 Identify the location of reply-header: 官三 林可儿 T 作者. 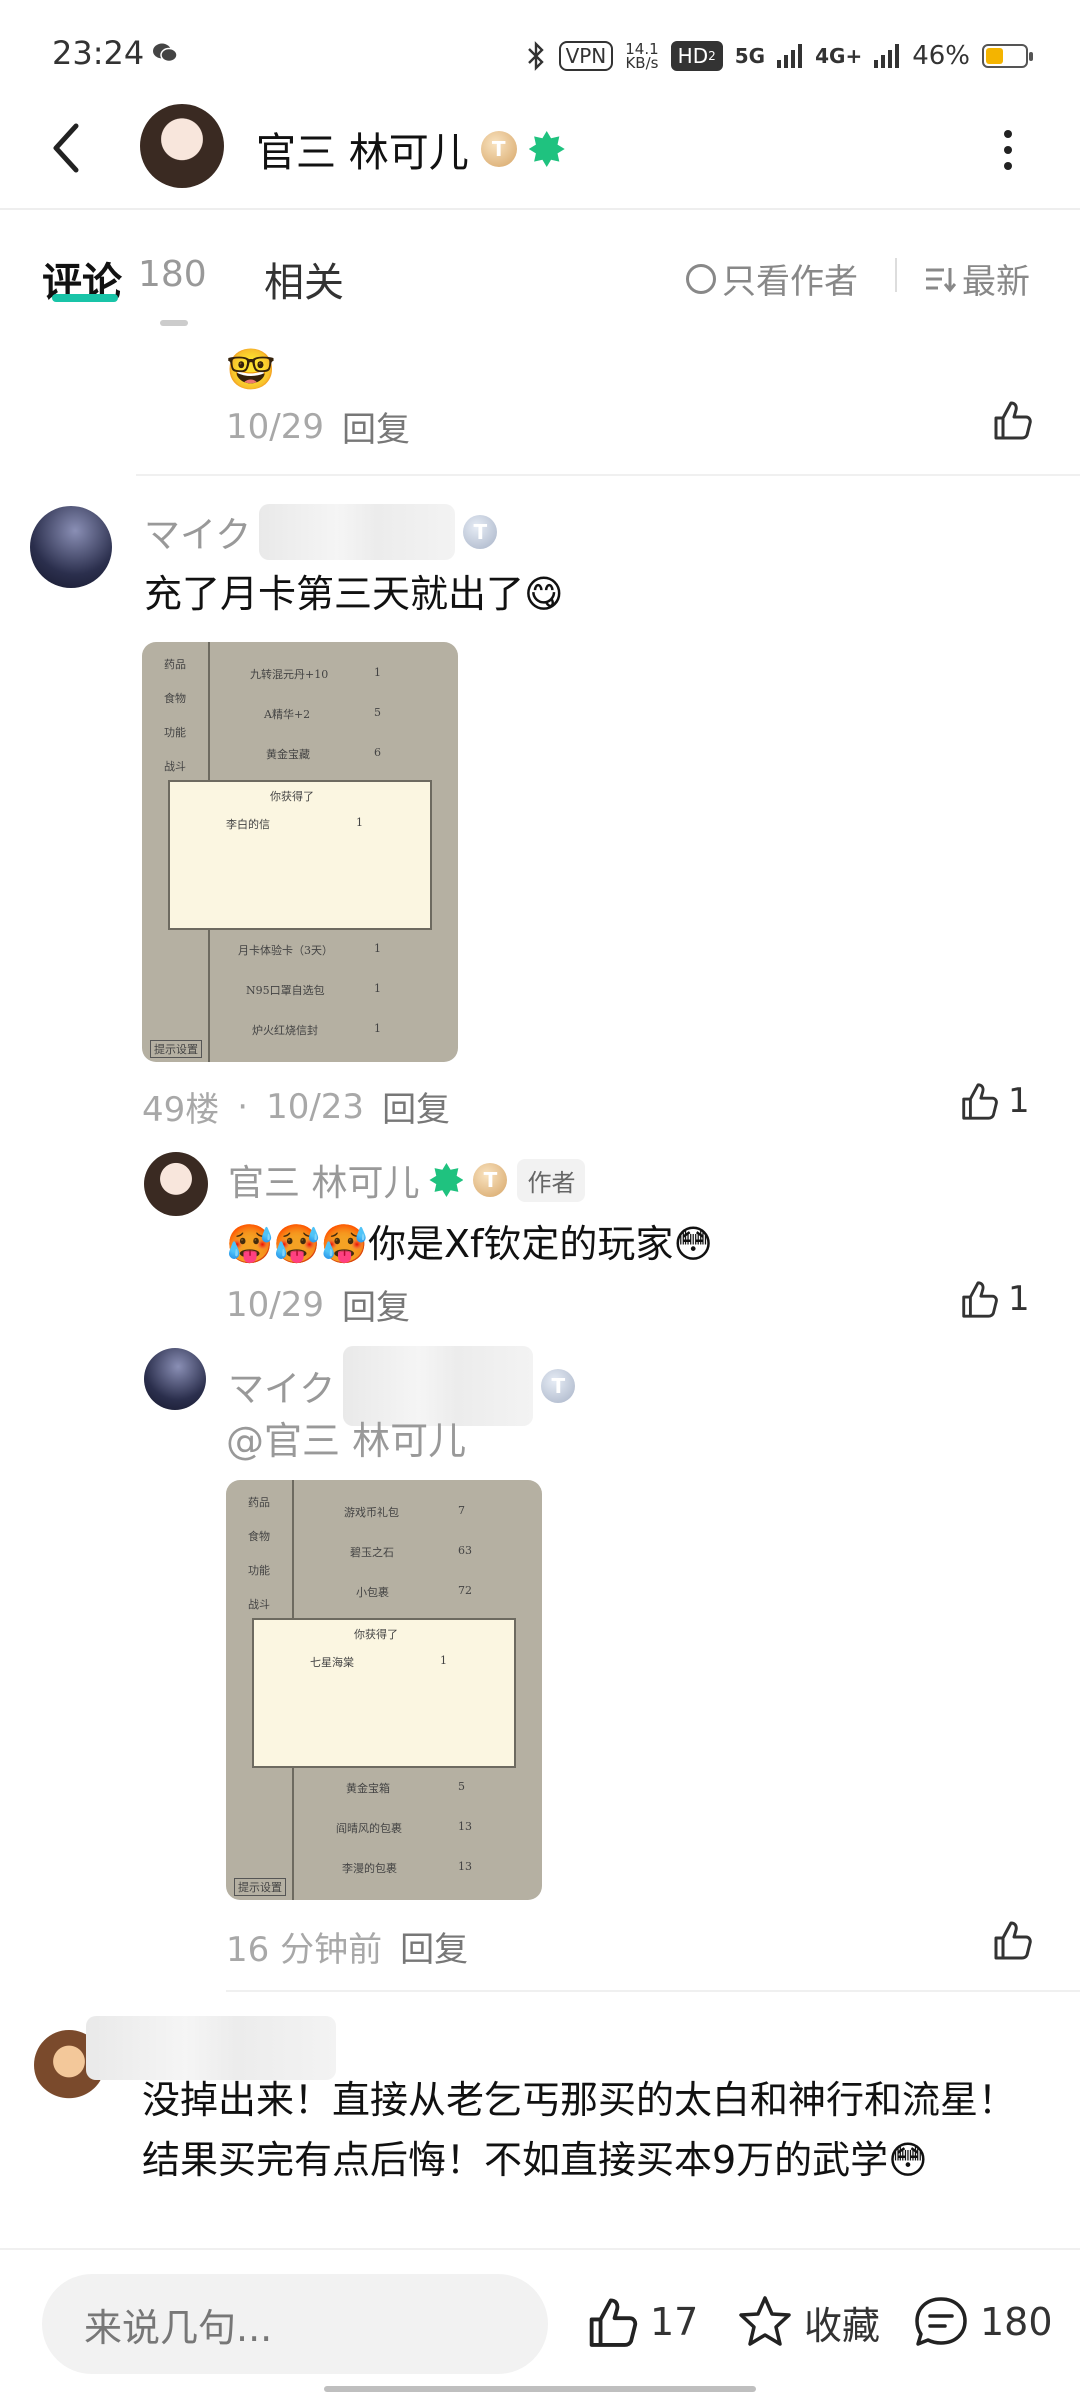
(407, 1180).